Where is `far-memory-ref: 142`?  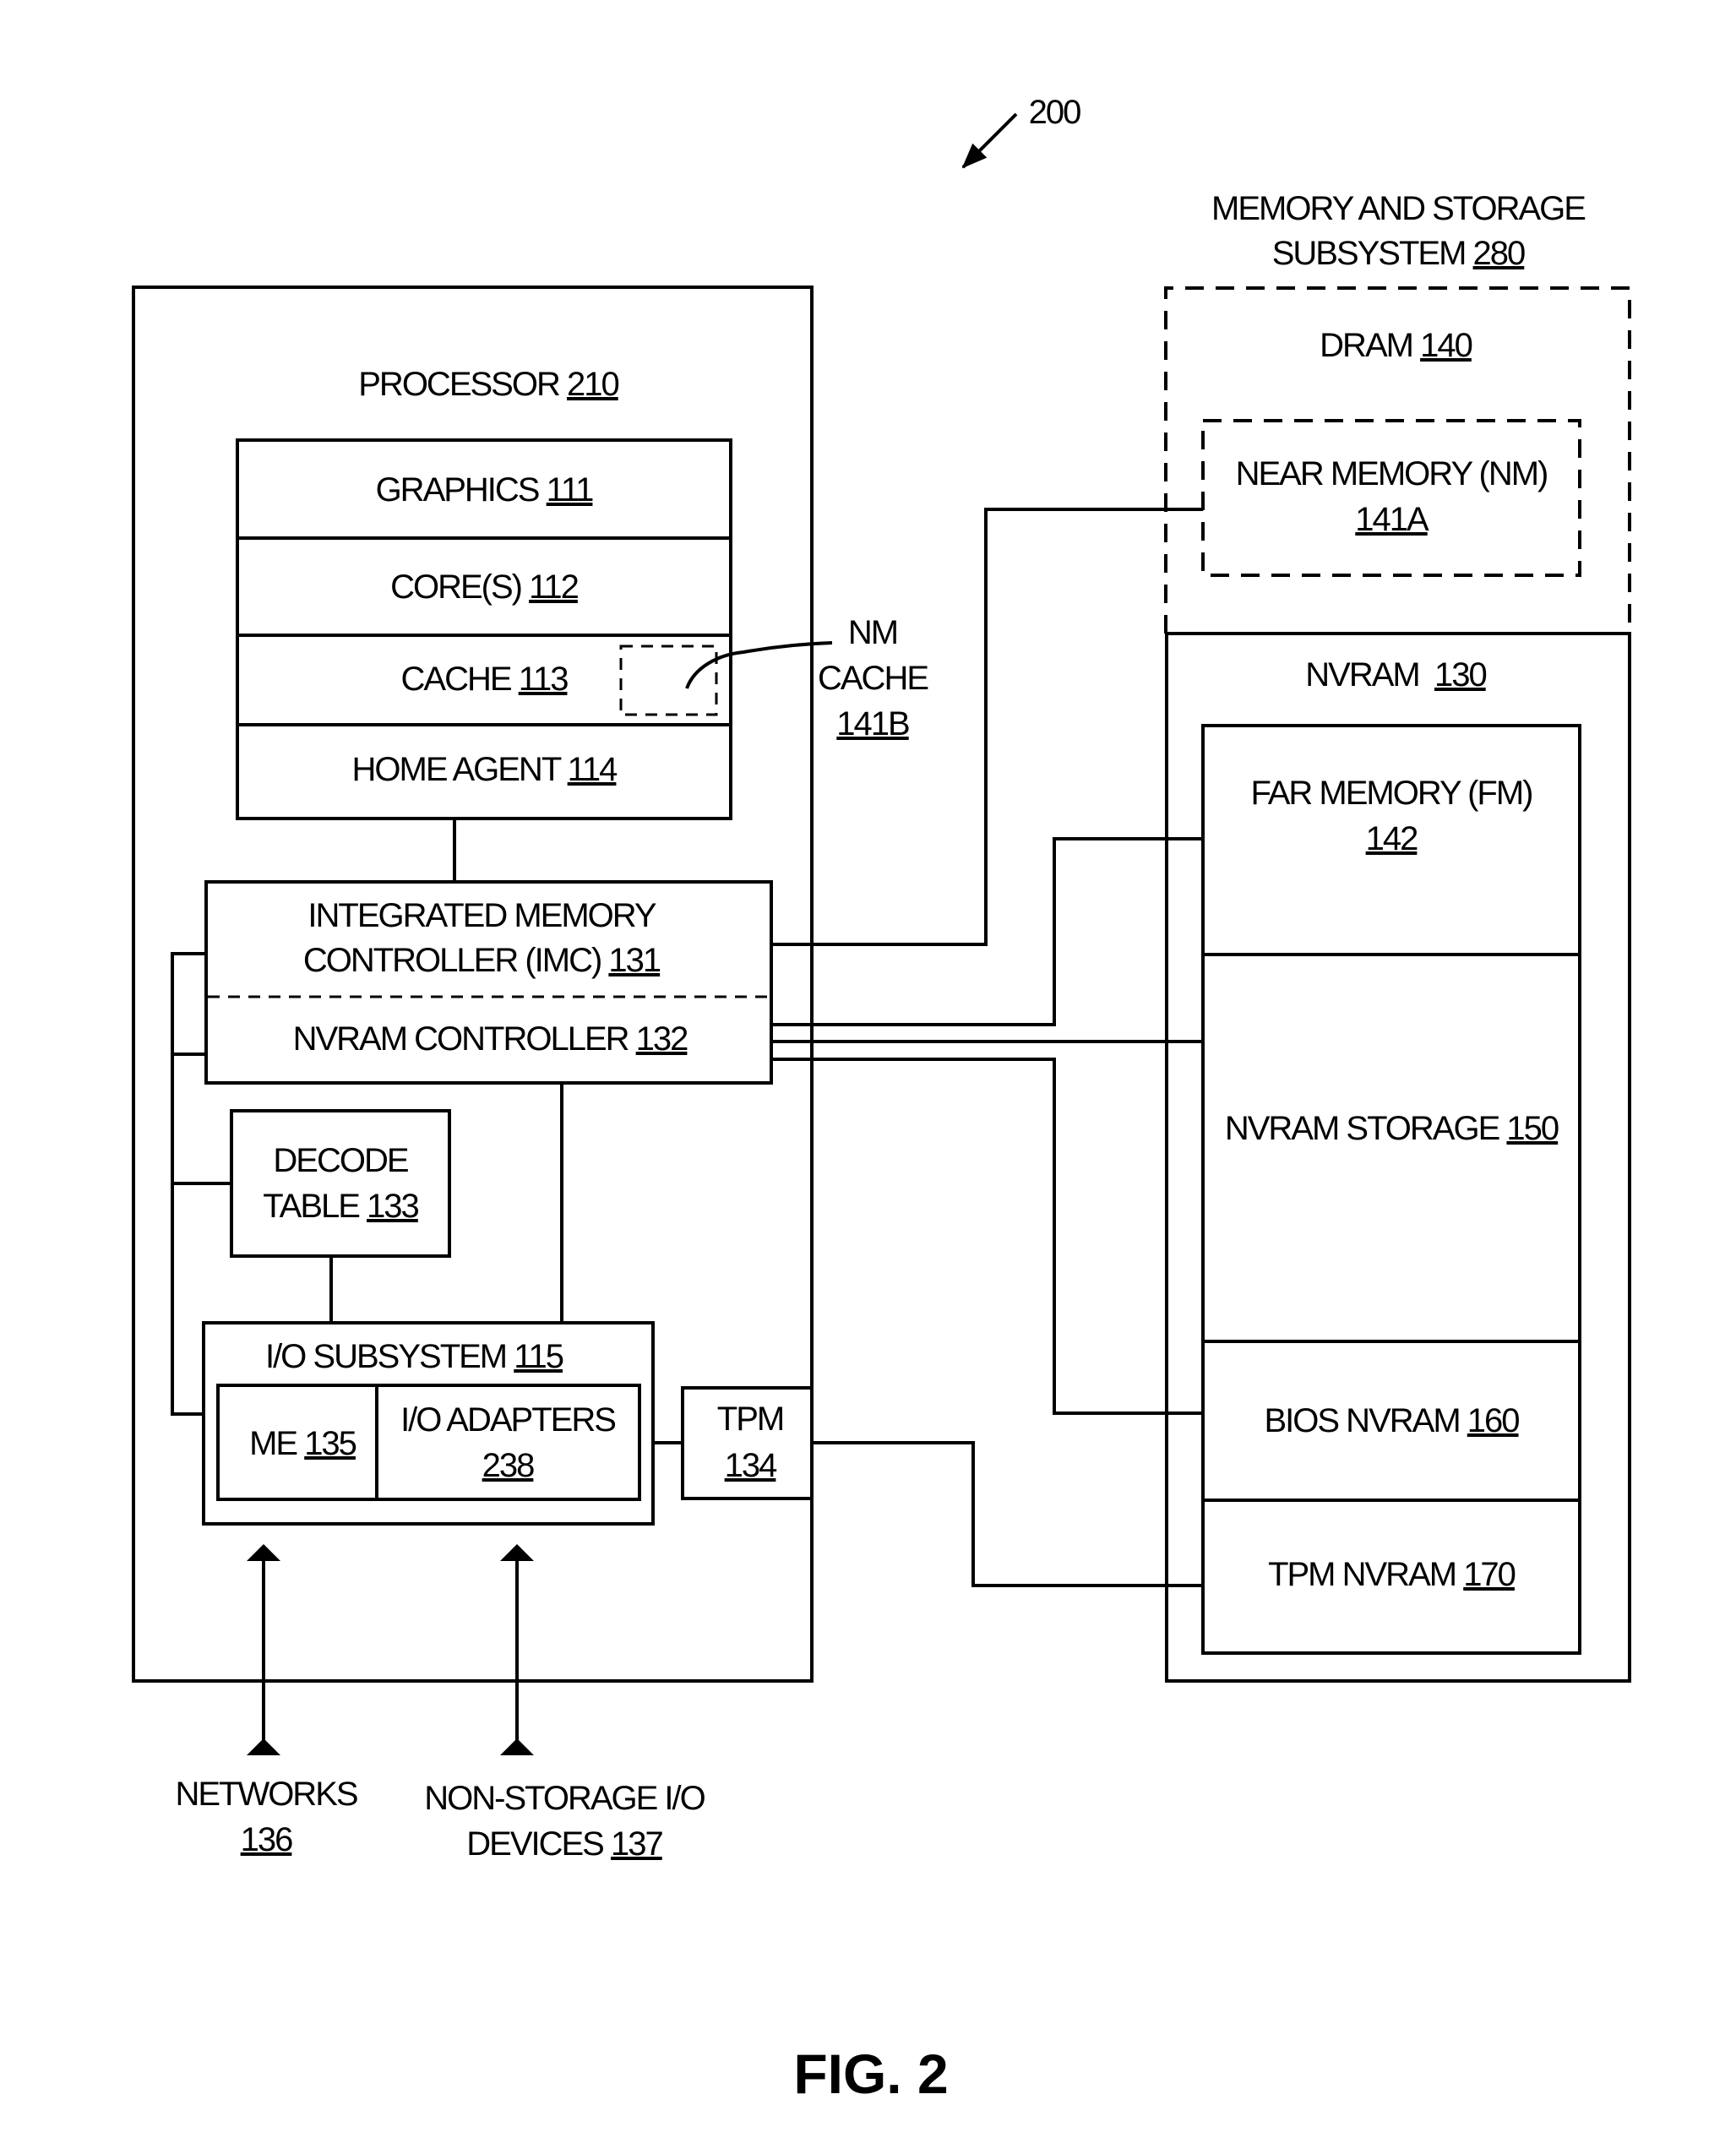 far-memory-ref: 142 is located at coordinates (1392, 839).